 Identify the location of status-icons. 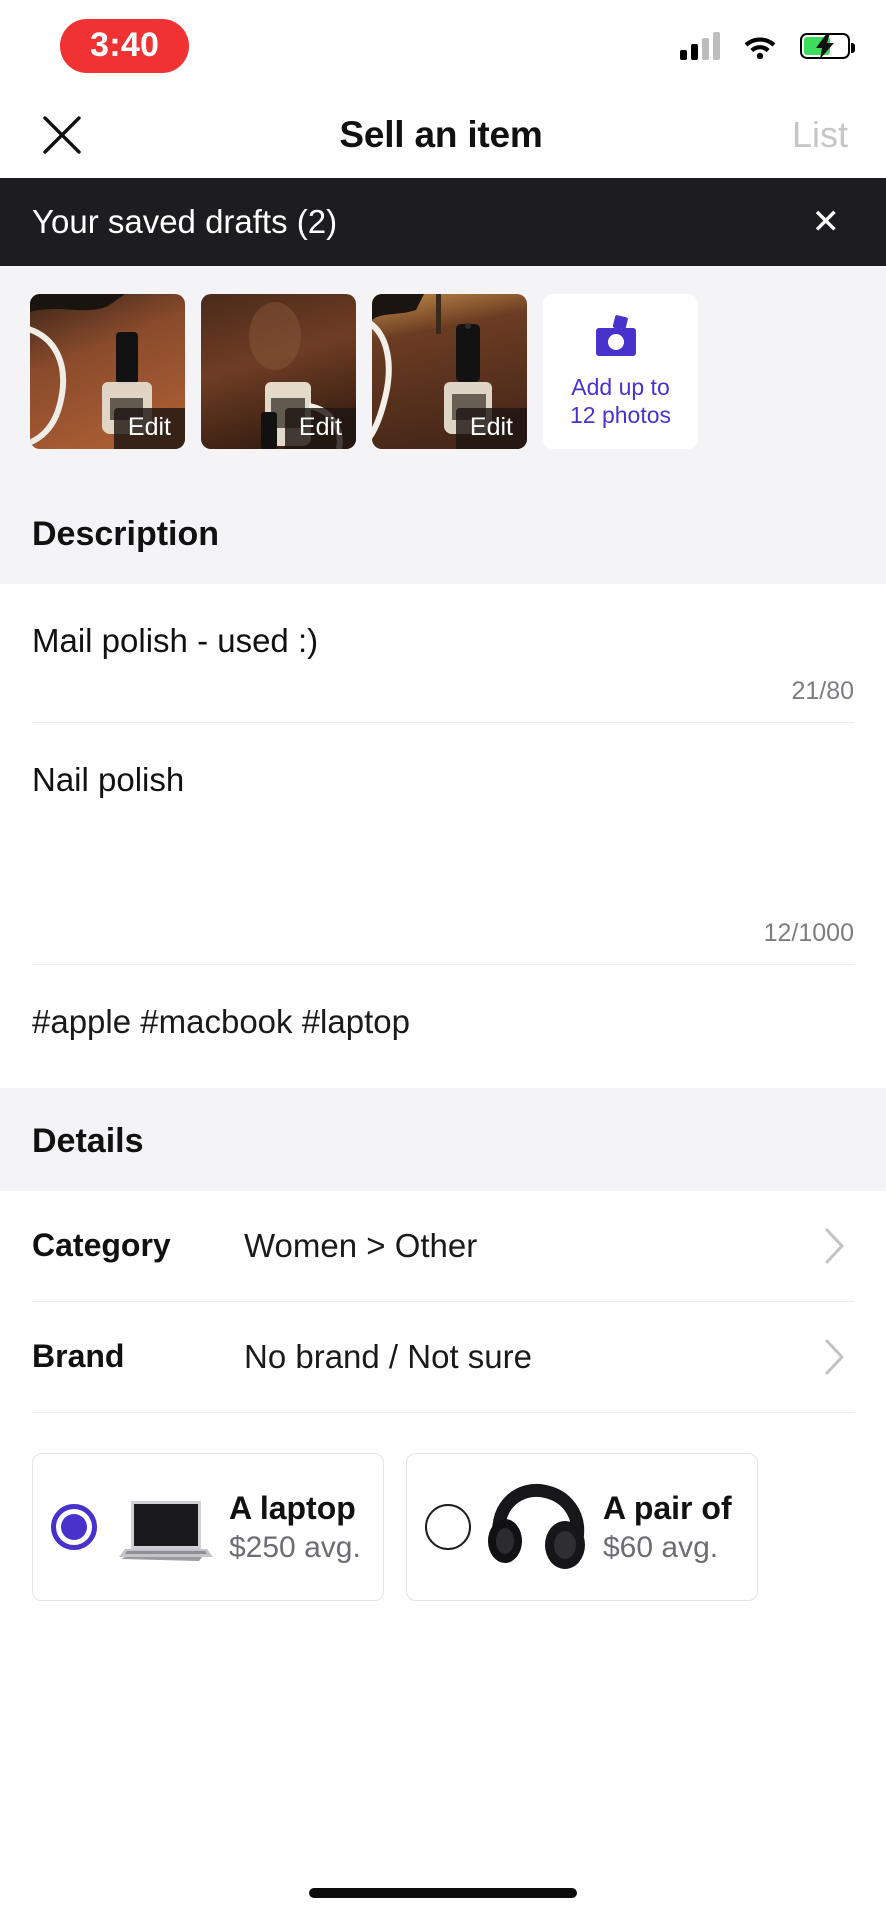
(767, 46).